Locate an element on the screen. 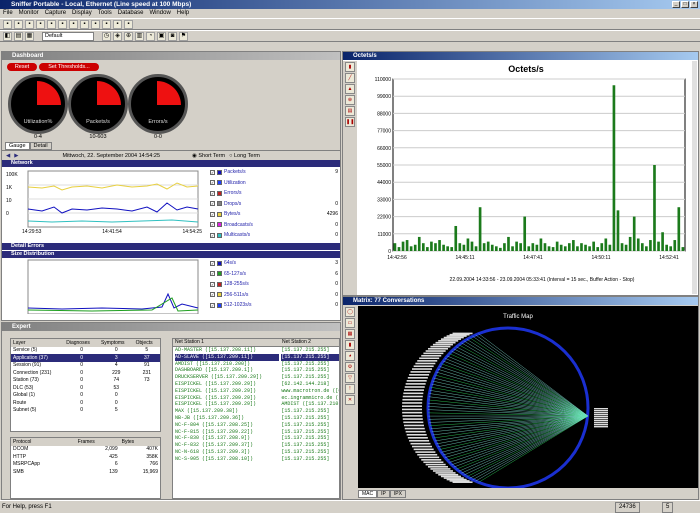 This screenshot has width=700, height=513. line-chart-icon: ╱ is located at coordinates (350, 78).